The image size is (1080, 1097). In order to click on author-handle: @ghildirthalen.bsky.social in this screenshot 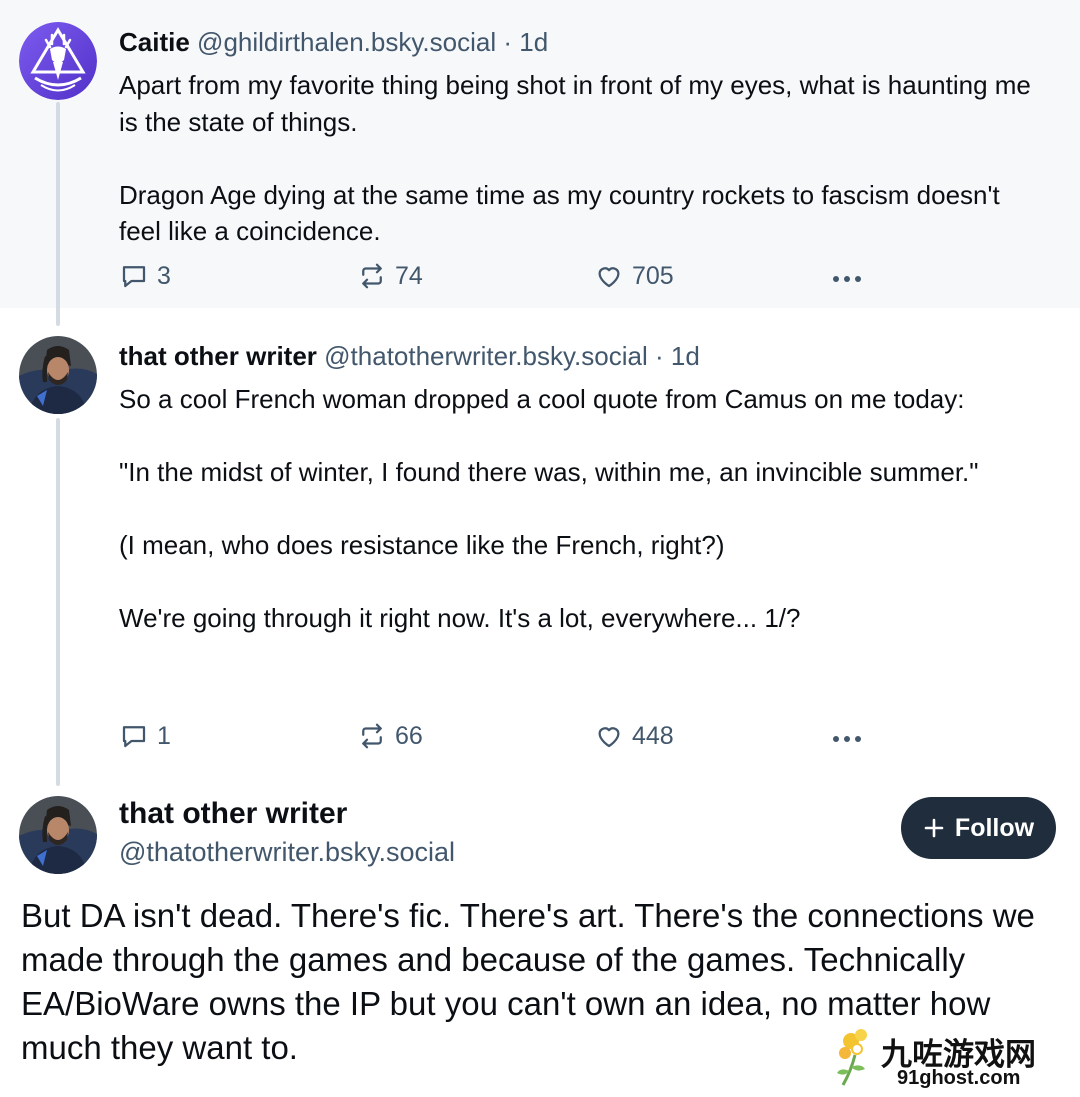, I will do `click(346, 42)`.